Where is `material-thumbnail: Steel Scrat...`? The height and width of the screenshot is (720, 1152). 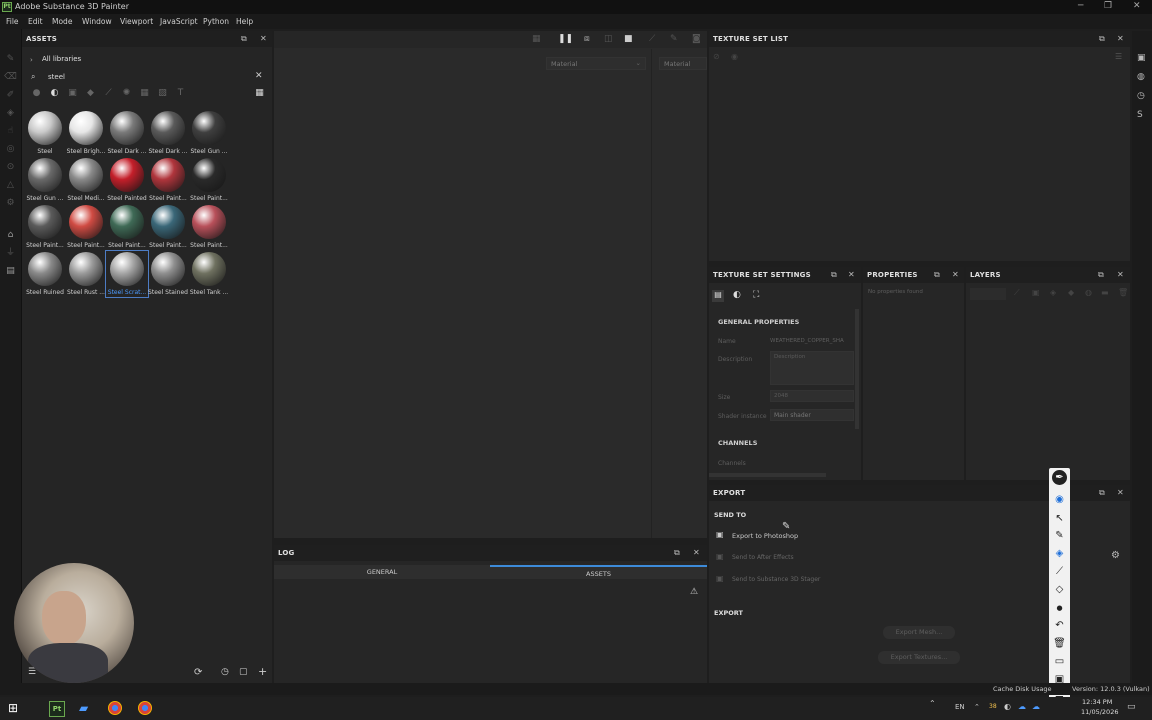
material-thumbnail: Steel Scrat... is located at coordinates (127, 274).